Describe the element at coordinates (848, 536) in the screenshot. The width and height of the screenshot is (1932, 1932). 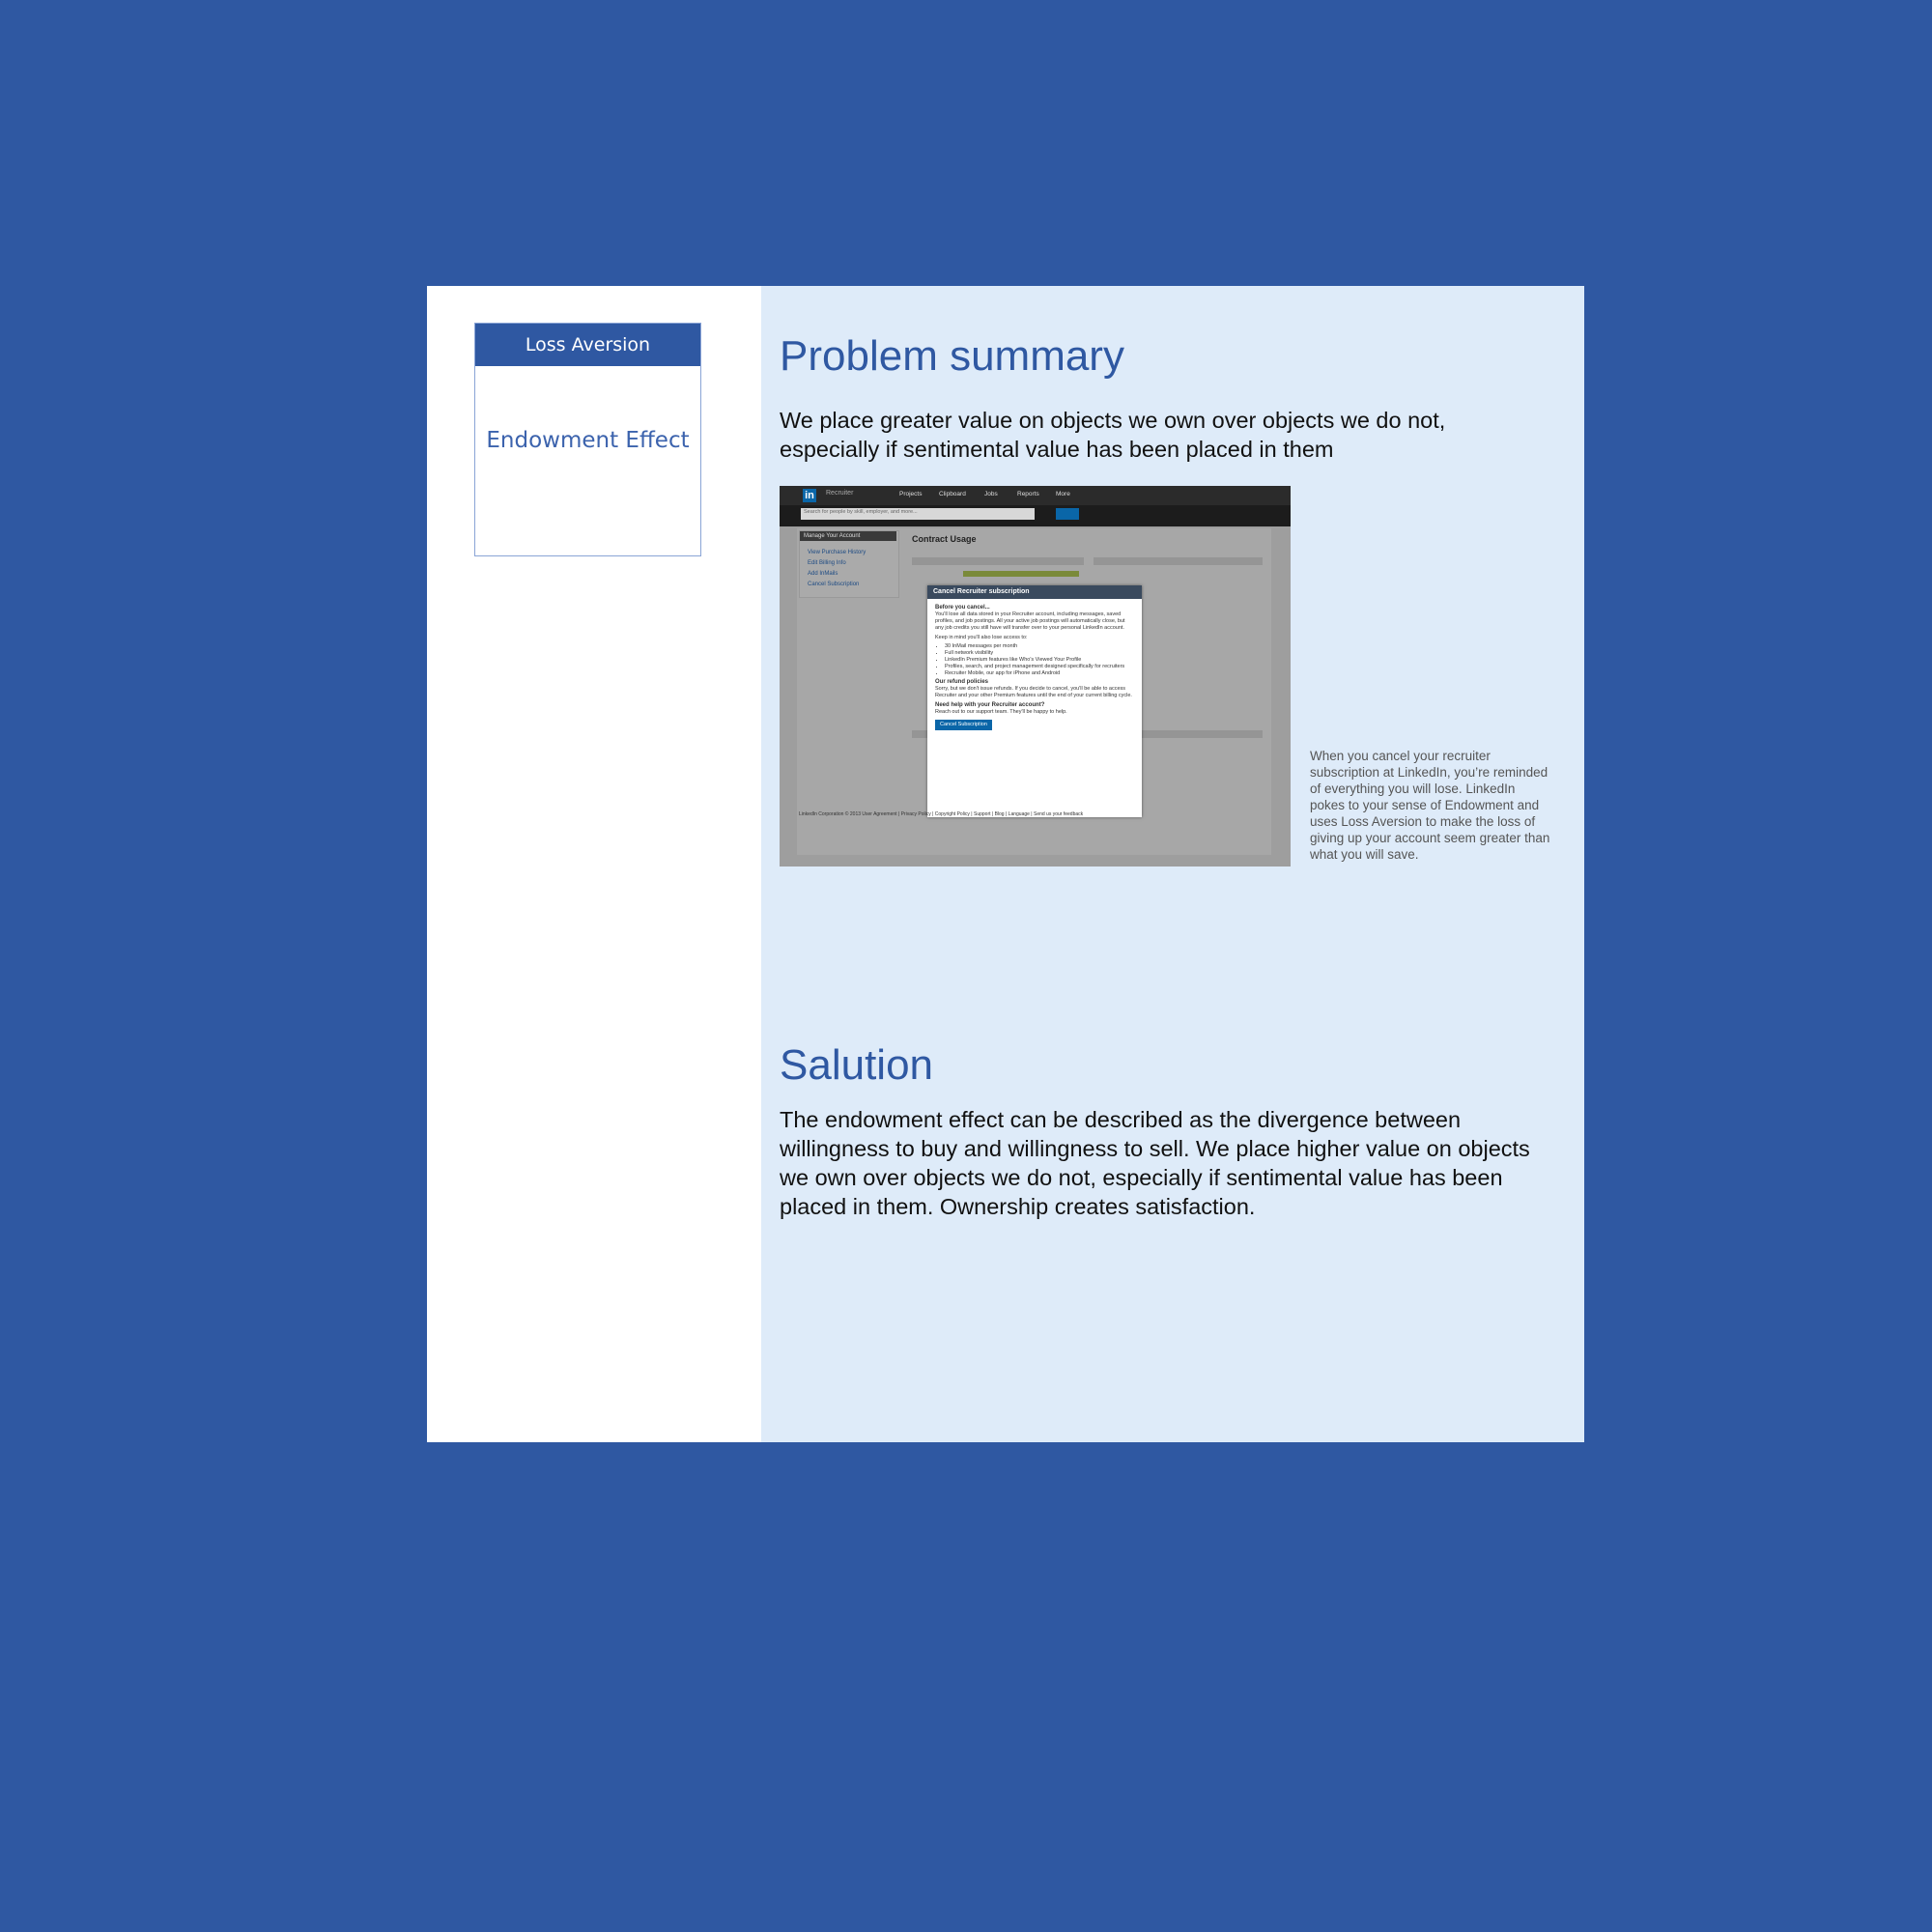
I see `side-panel-heading: Manage Your Account` at that location.